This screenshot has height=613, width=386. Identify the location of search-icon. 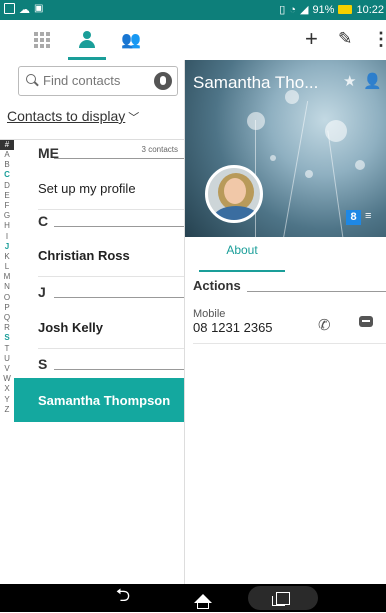
(31, 79).